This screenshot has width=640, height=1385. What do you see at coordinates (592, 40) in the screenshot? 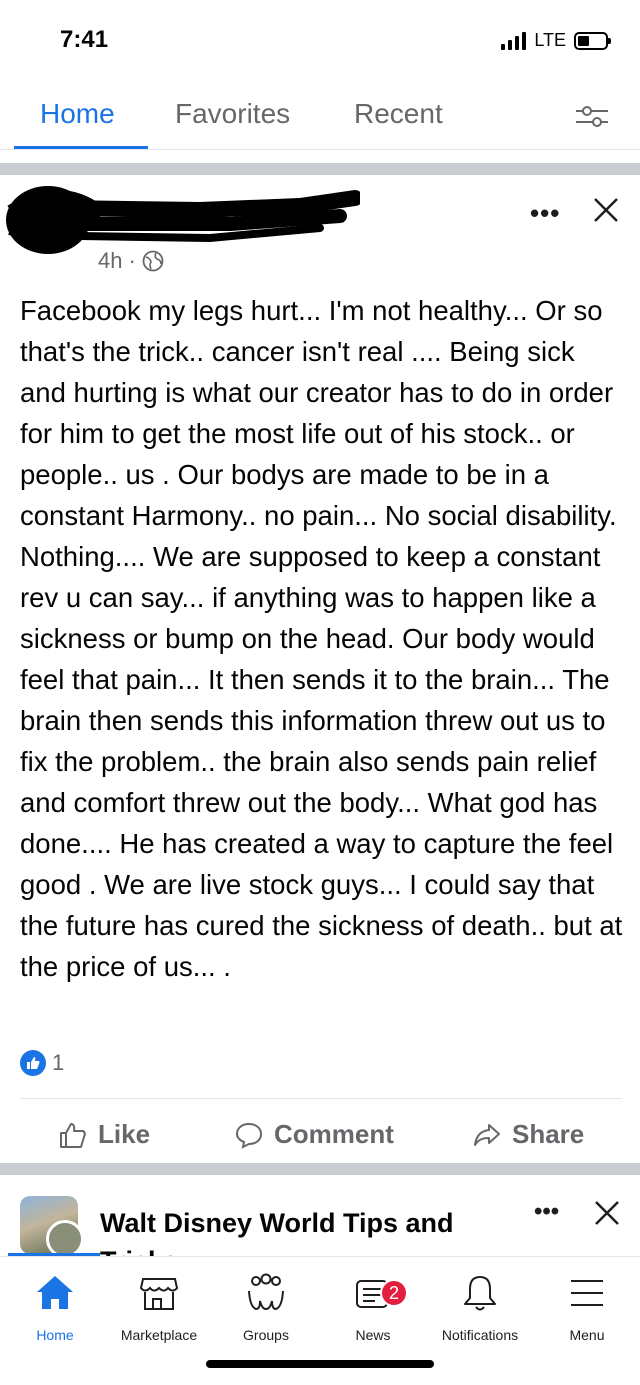
I see `battery-icon` at bounding box center [592, 40].